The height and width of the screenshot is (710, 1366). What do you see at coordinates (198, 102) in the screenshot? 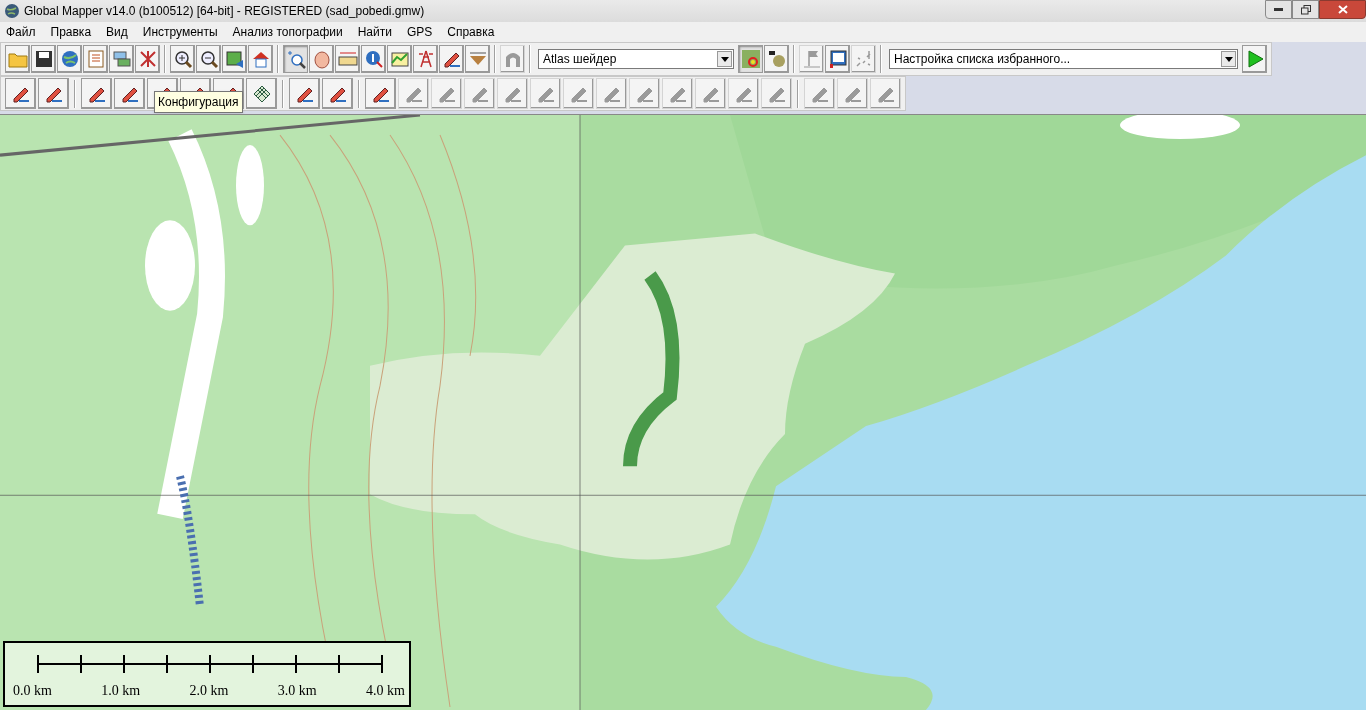
I see `tooltip: Конфигурация` at bounding box center [198, 102].